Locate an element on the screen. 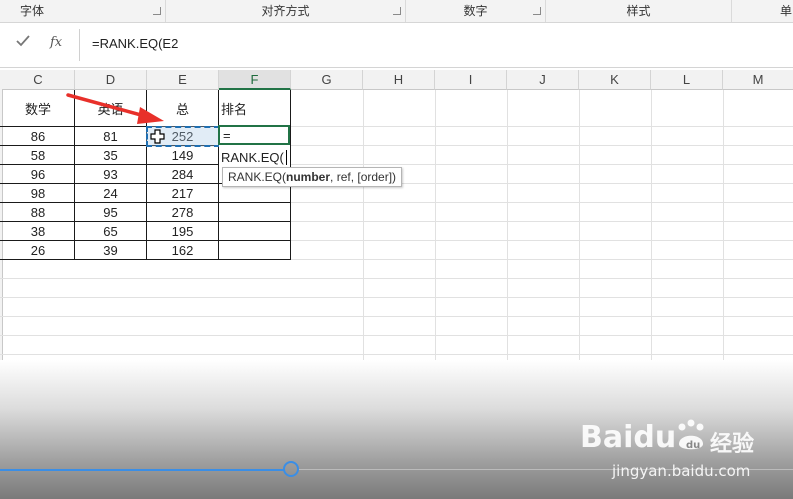  edit-cell-line1: = is located at coordinates (227, 135).